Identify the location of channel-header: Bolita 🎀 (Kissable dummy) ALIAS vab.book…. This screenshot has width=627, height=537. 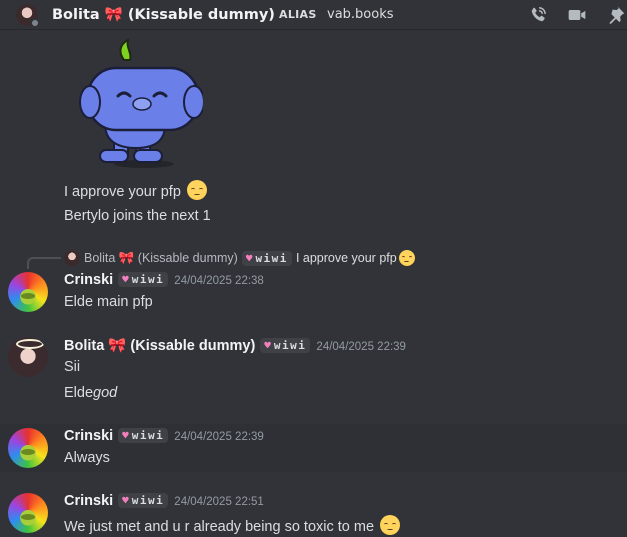
(313, 15).